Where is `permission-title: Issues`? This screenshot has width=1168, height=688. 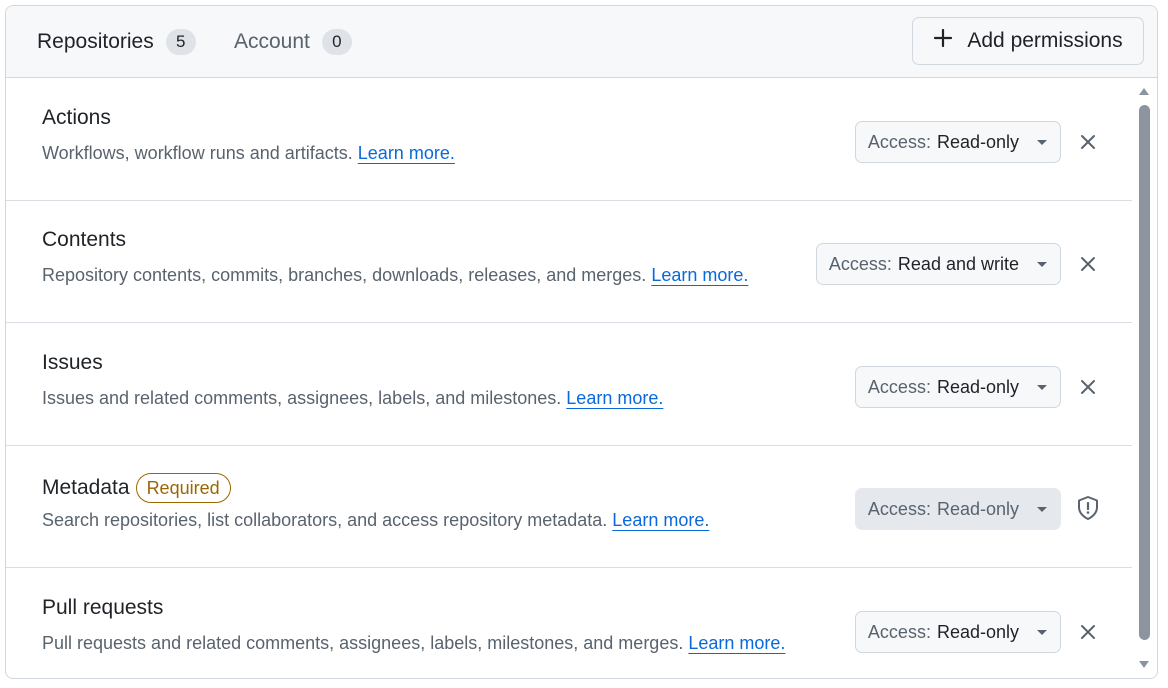
permission-title: Issues is located at coordinates (72, 363).